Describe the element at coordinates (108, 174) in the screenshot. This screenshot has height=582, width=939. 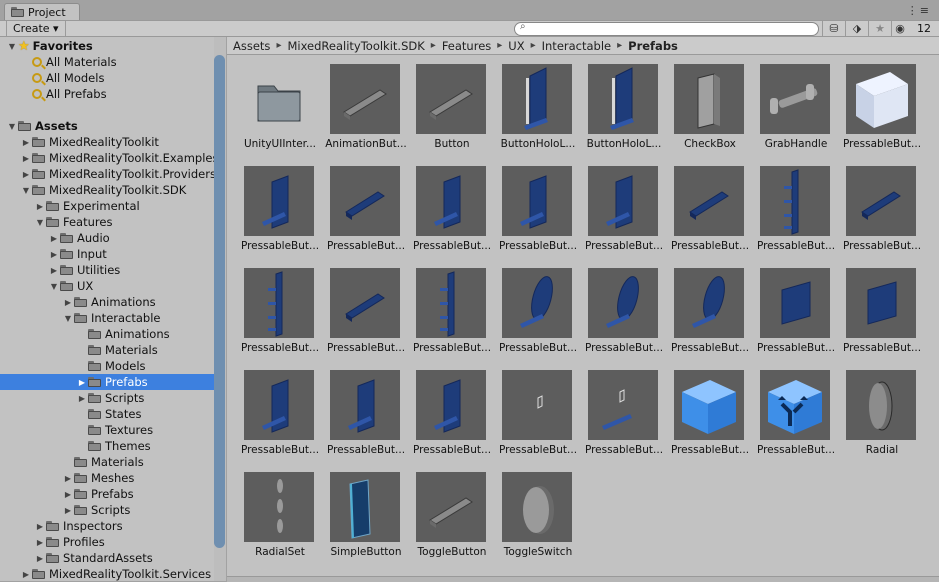
I see `tree-item: ▶ MixedRealityToolkit.Providers` at that location.